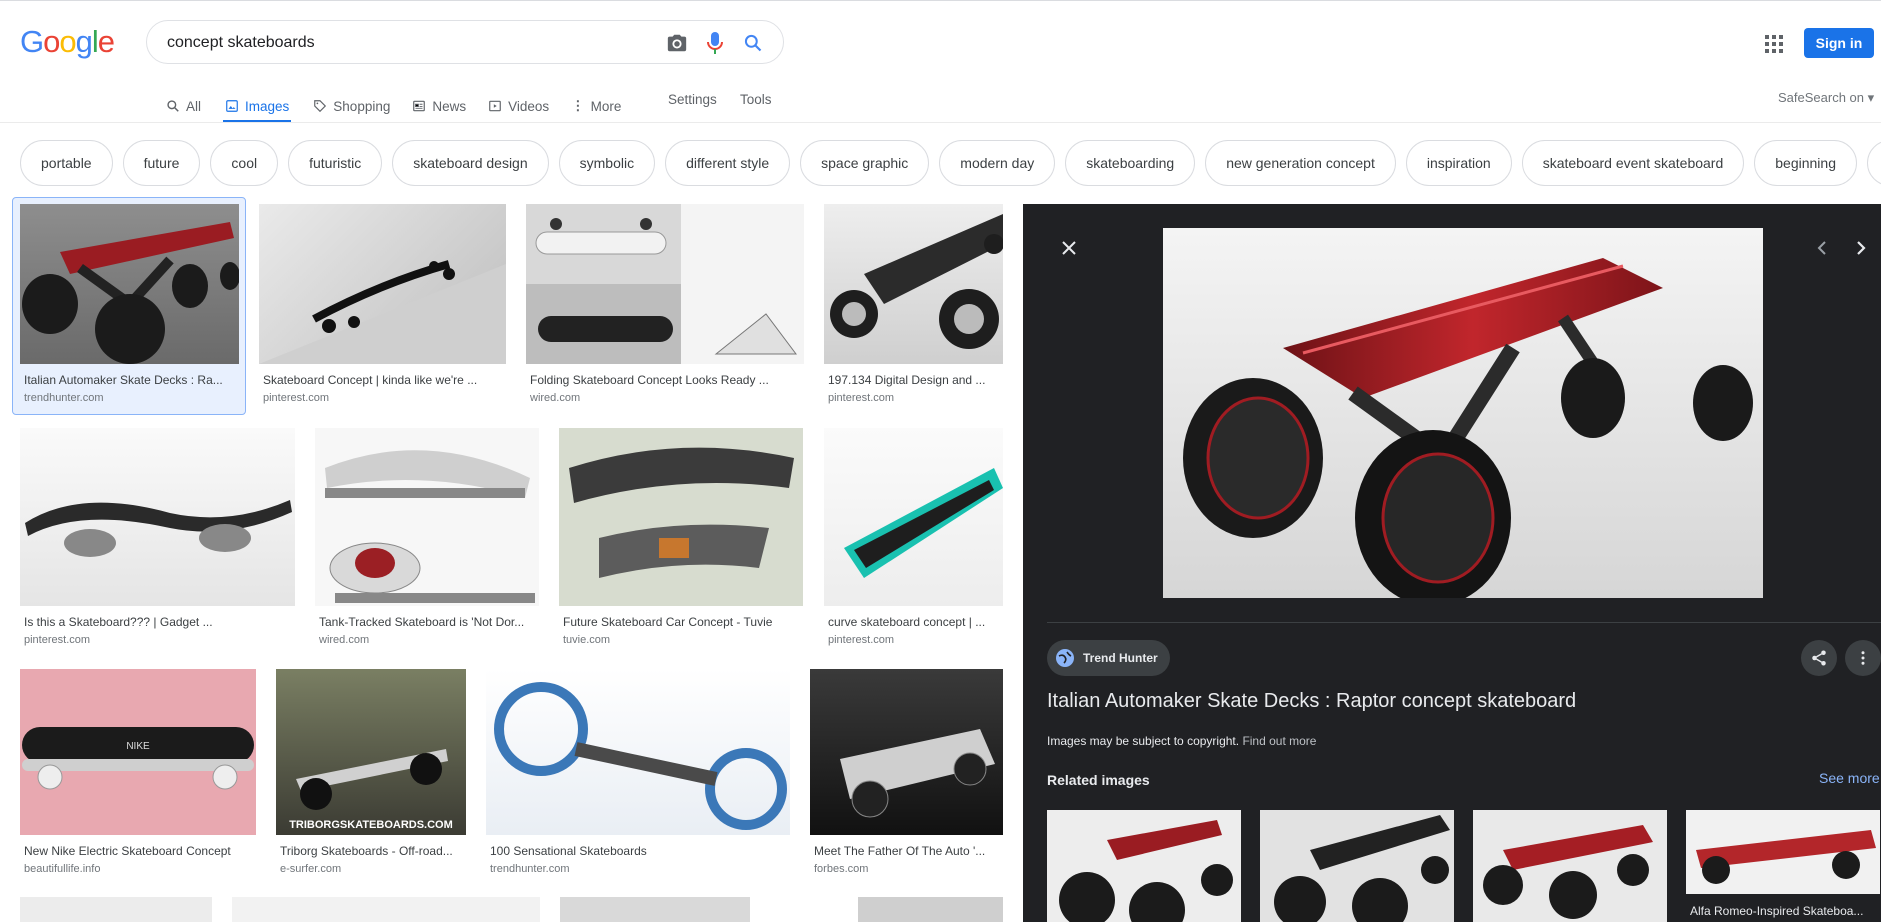  What do you see at coordinates (232, 106) in the screenshot?
I see `image-icon` at bounding box center [232, 106].